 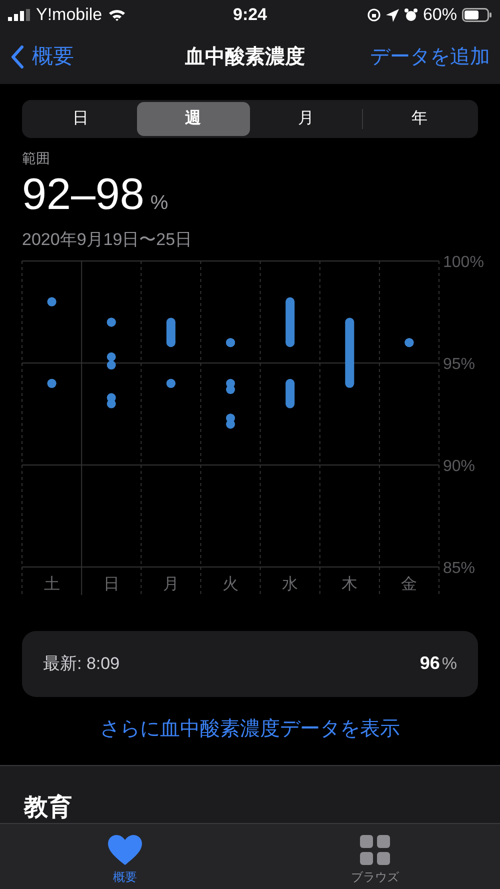 What do you see at coordinates (170, 584) in the screenshot?
I see `x-axis-label: 月` at bounding box center [170, 584].